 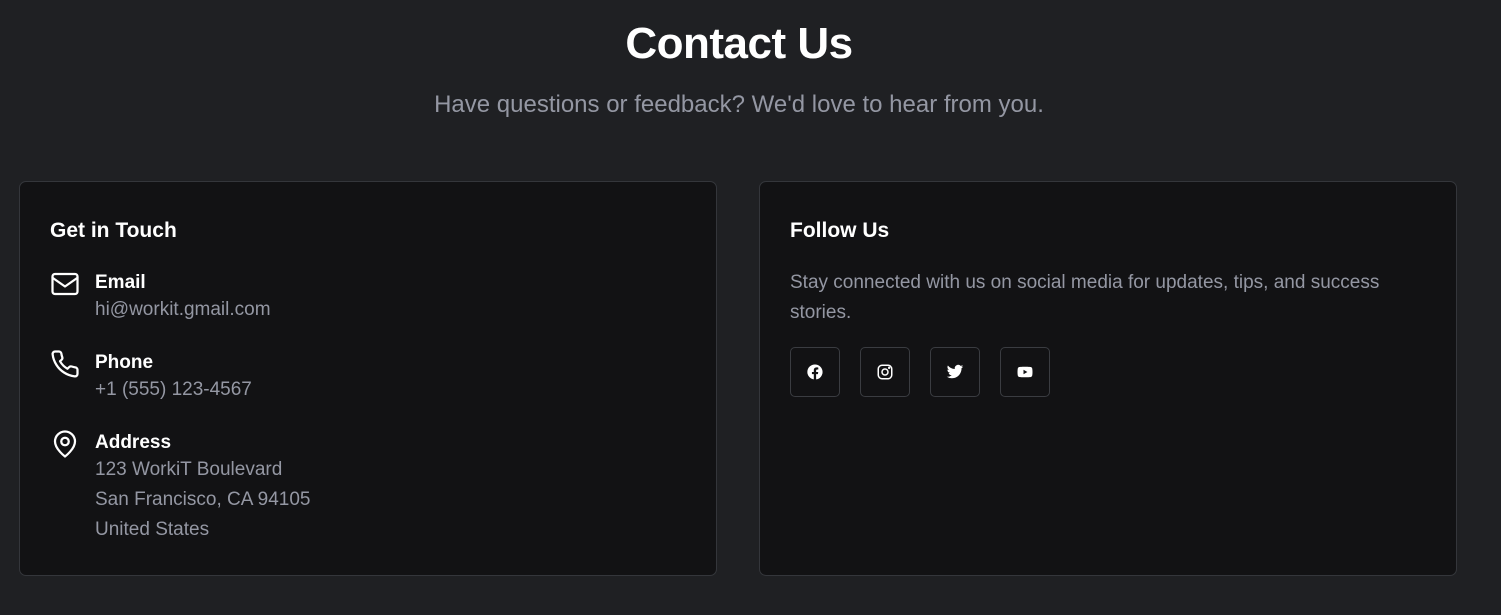 I want to click on address-line-1: 123 WorkiT Boulevard, so click(x=189, y=469).